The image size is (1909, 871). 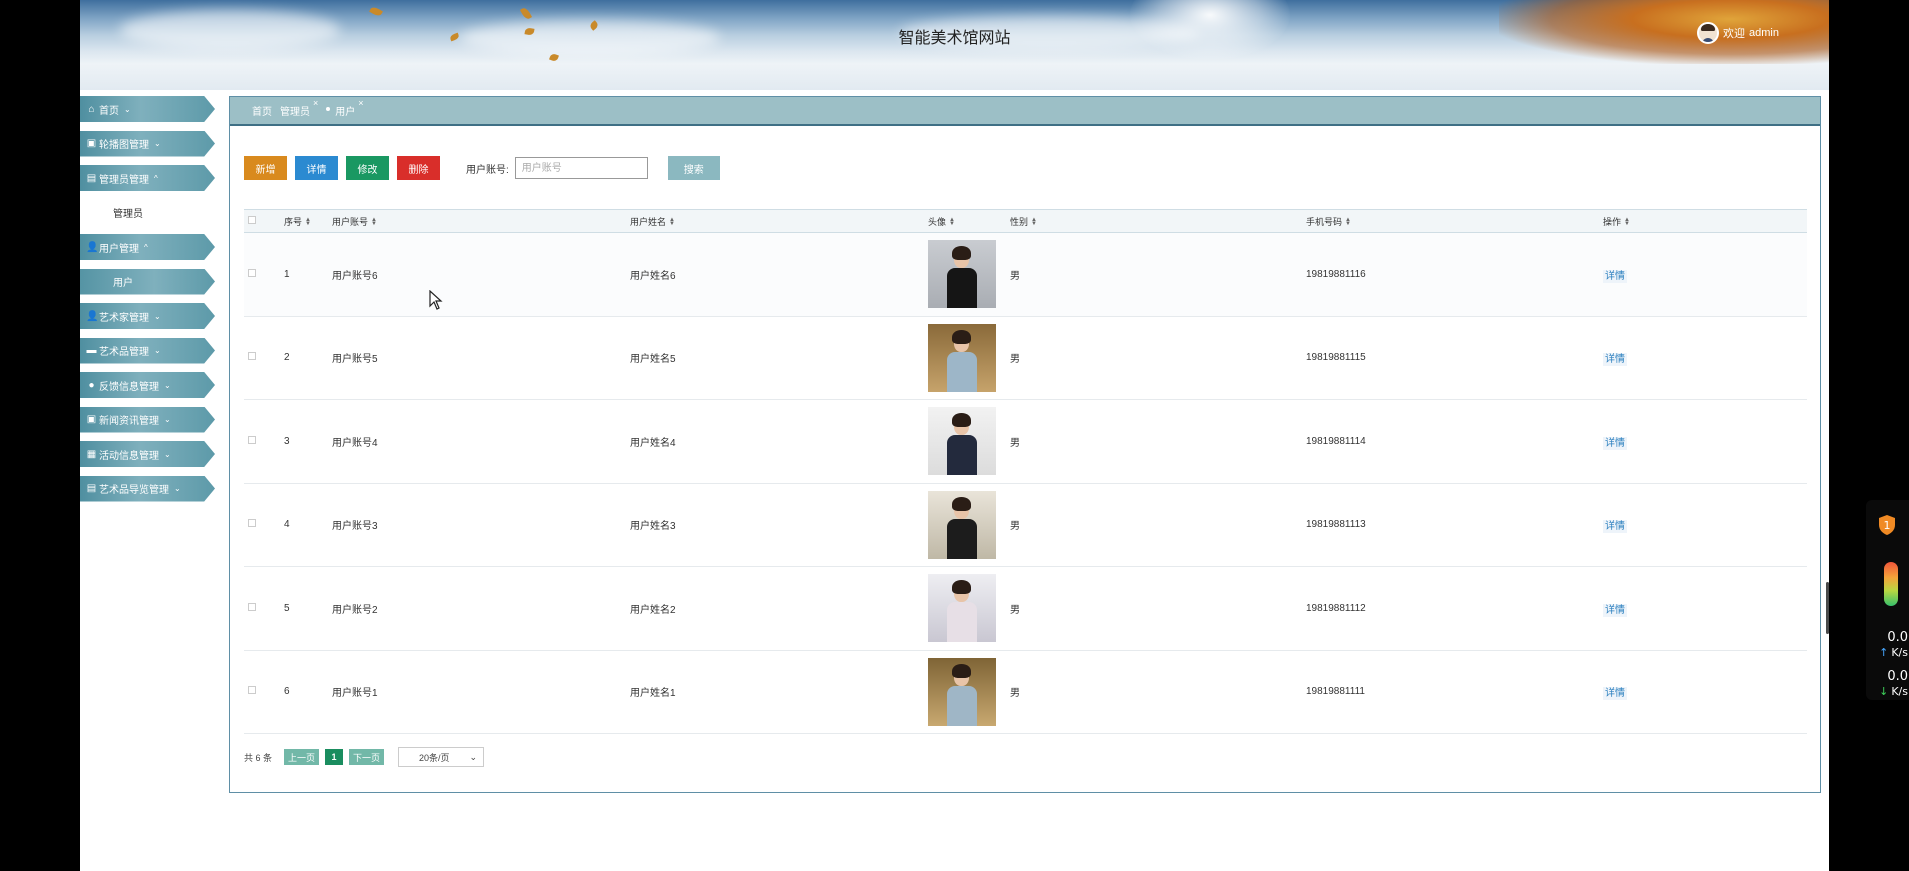 I want to click on sidebar-item-feedback: ● 反馈信息管理 ⌄, so click(x=147, y=385).